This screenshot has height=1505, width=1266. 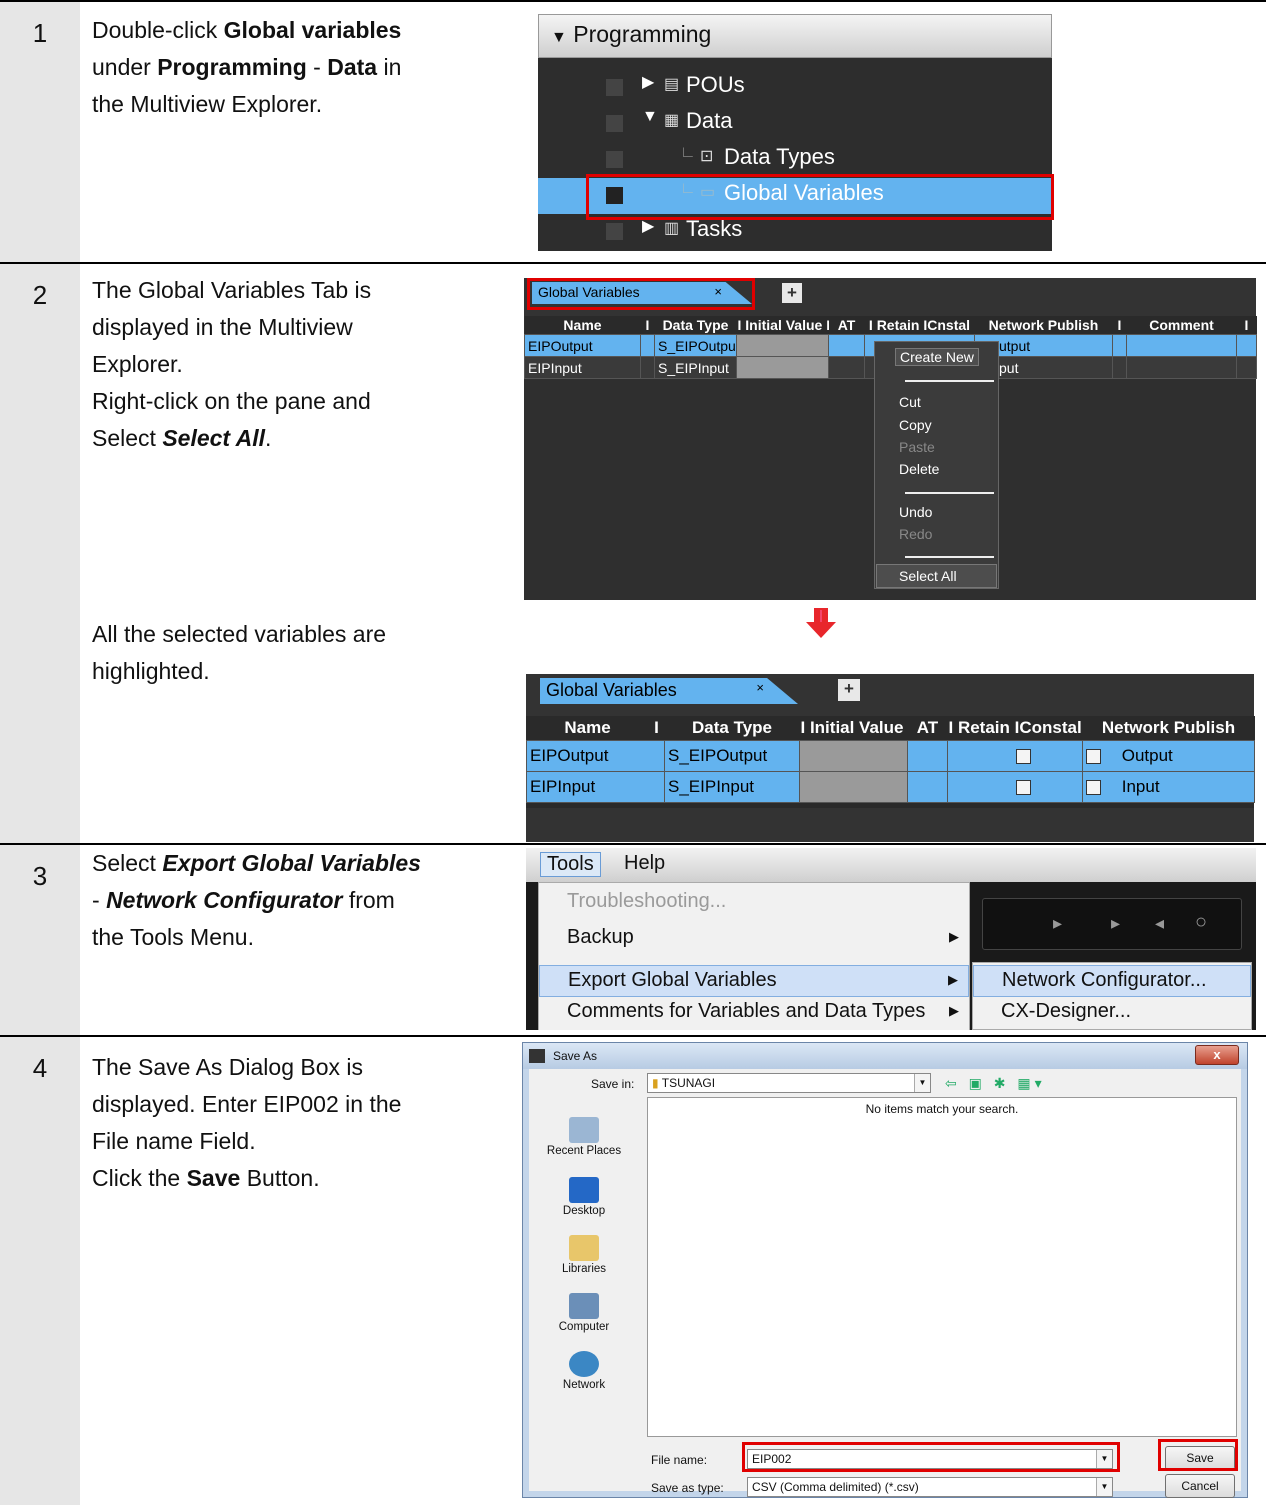 What do you see at coordinates (613, 1084) in the screenshot?
I see `save-in-label: Save in:` at bounding box center [613, 1084].